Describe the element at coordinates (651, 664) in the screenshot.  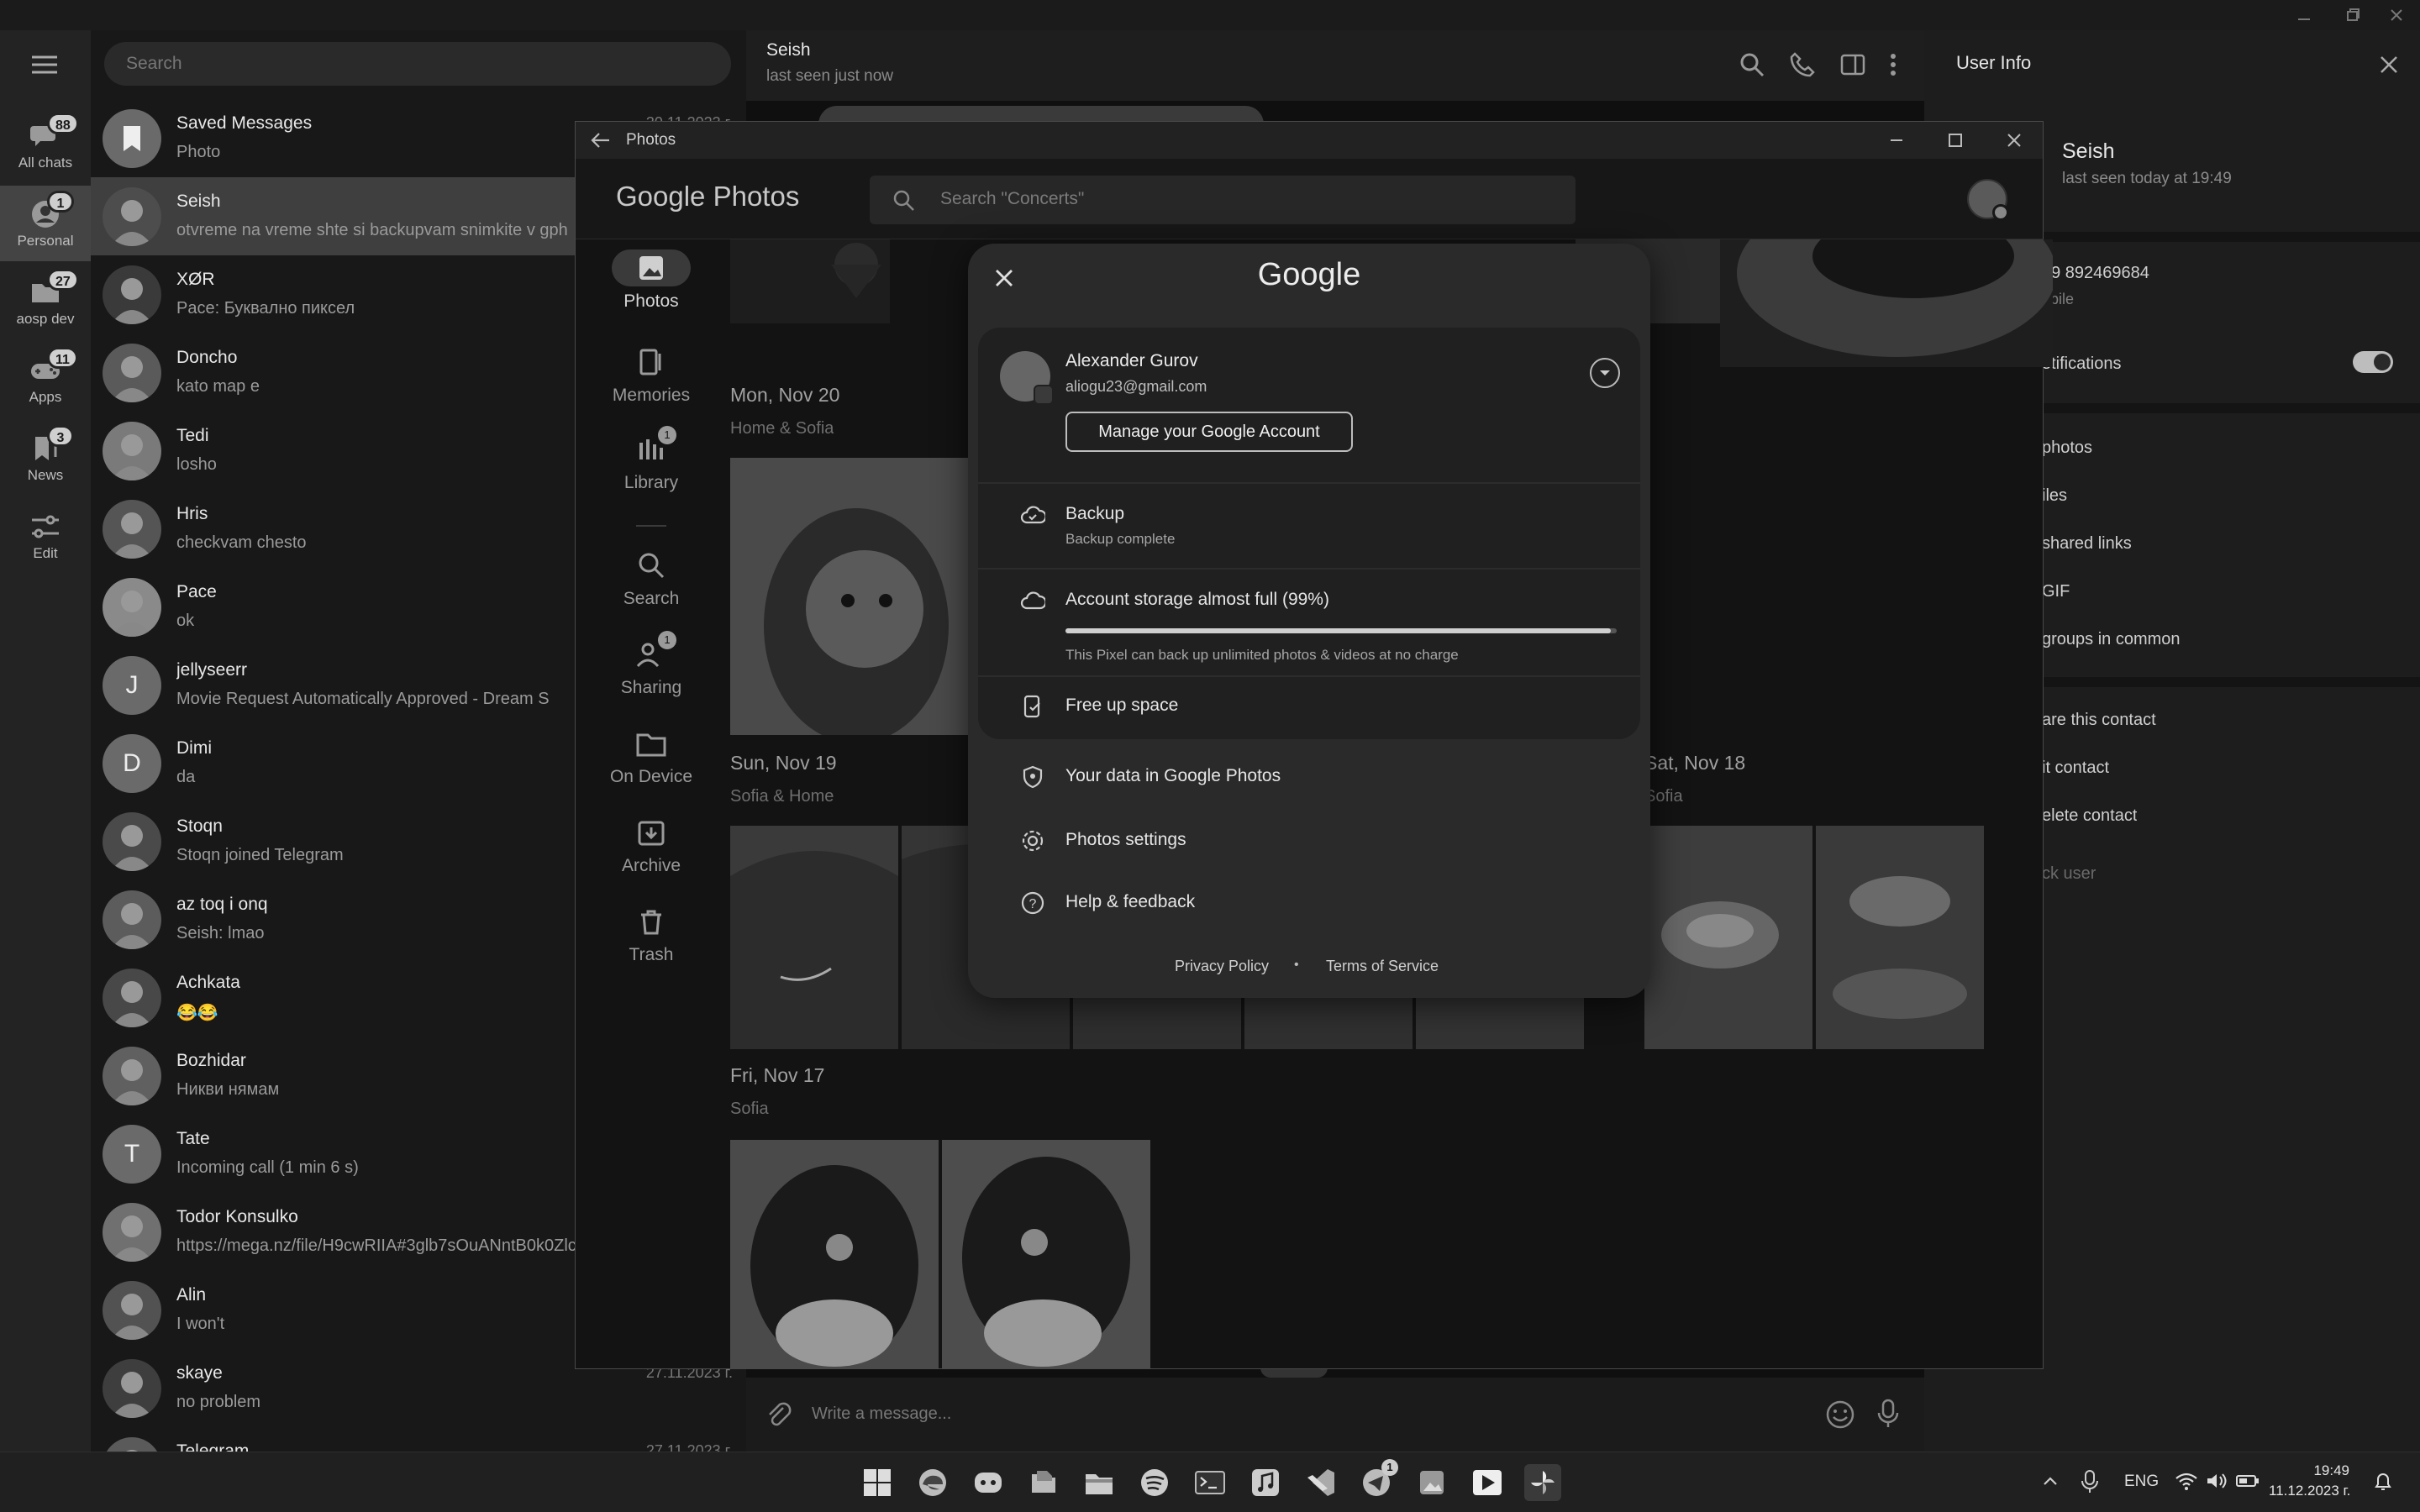
I see `nav-item-sharing: 1 Sharing` at that location.